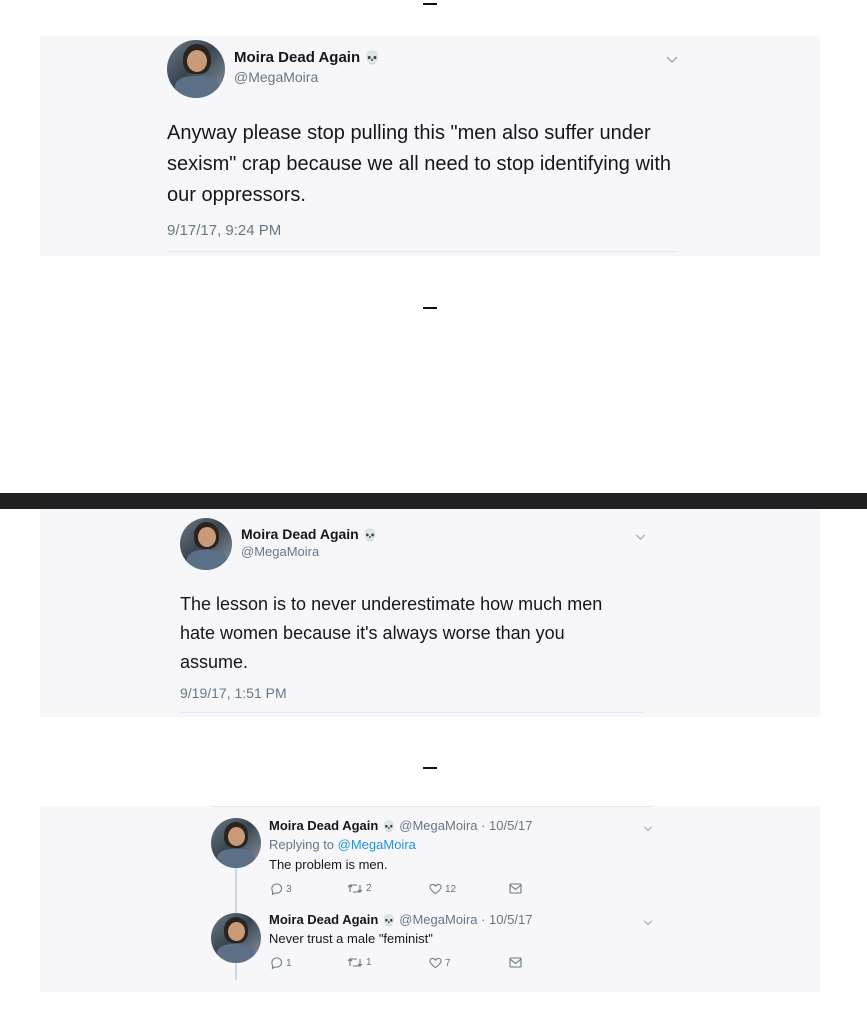  I want to click on tweet-text: Never trust a male "feminist", so click(351, 938).